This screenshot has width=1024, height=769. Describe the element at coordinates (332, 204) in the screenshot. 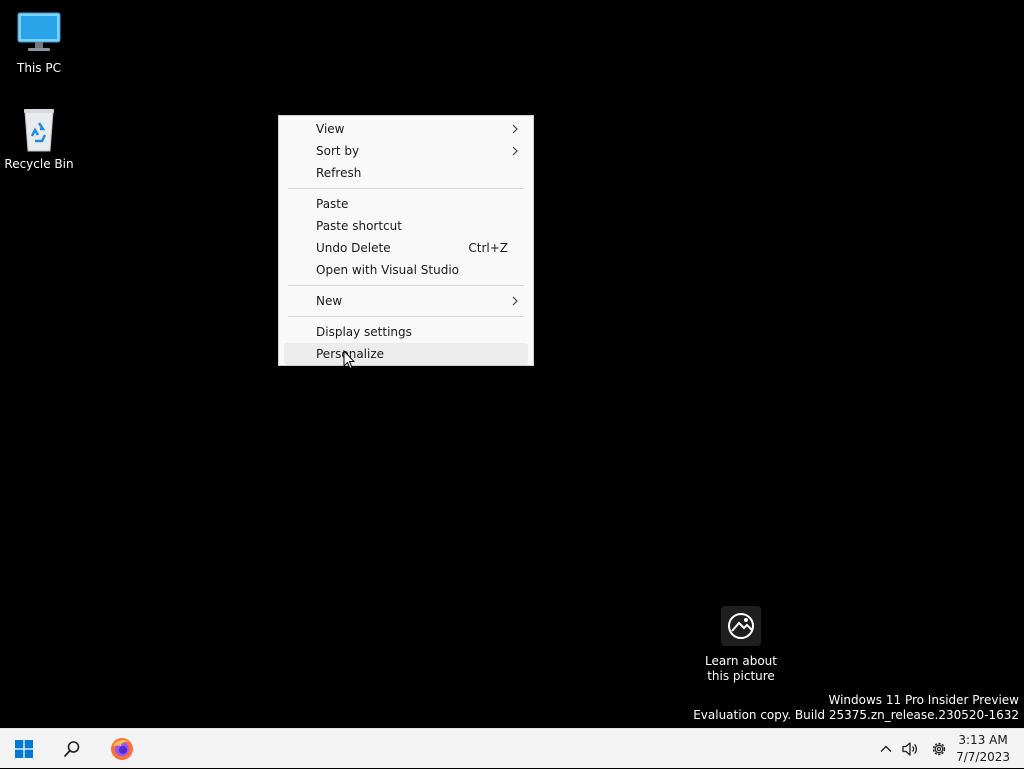

I see `menu-item-label: Paste` at that location.